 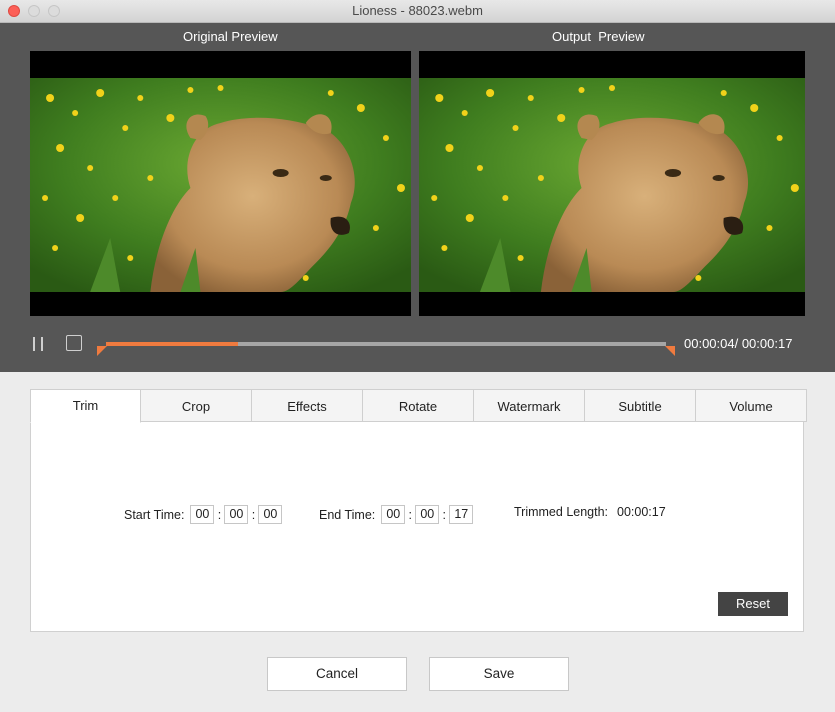 What do you see at coordinates (74, 343) in the screenshot?
I see `stop-icon` at bounding box center [74, 343].